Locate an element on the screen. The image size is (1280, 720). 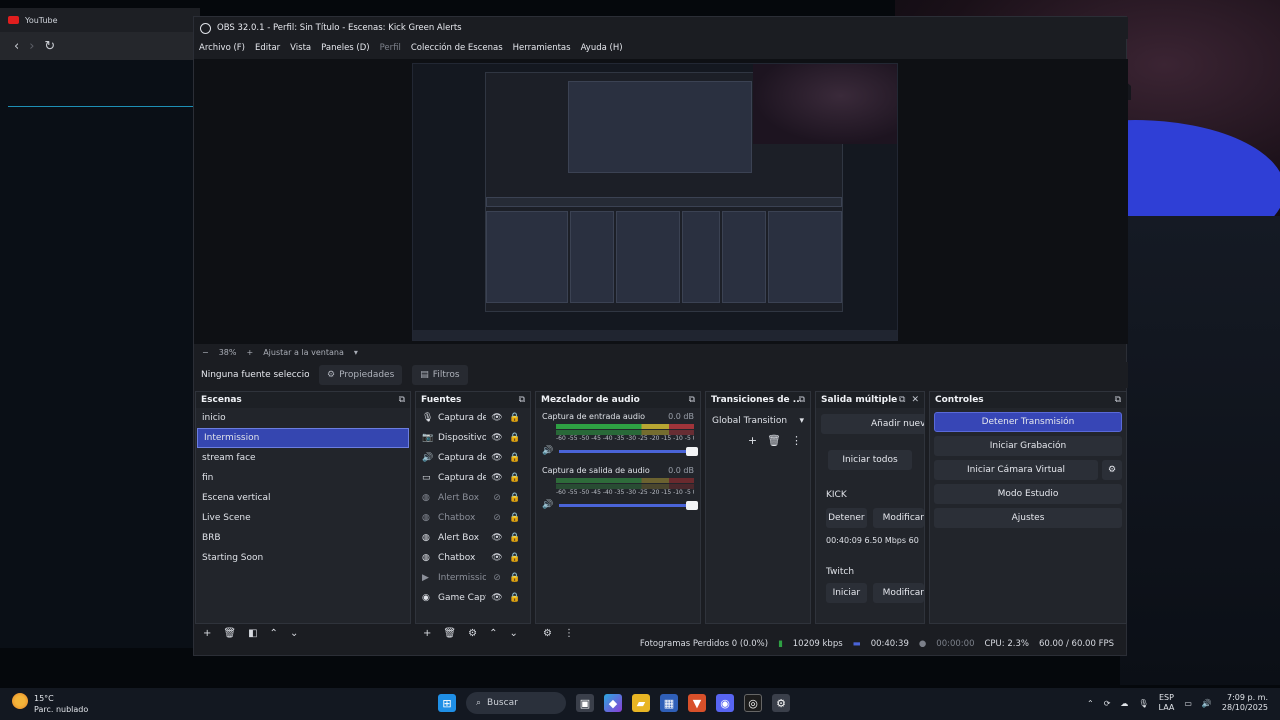
reload-icon: ↻ is located at coordinates (49, 46).